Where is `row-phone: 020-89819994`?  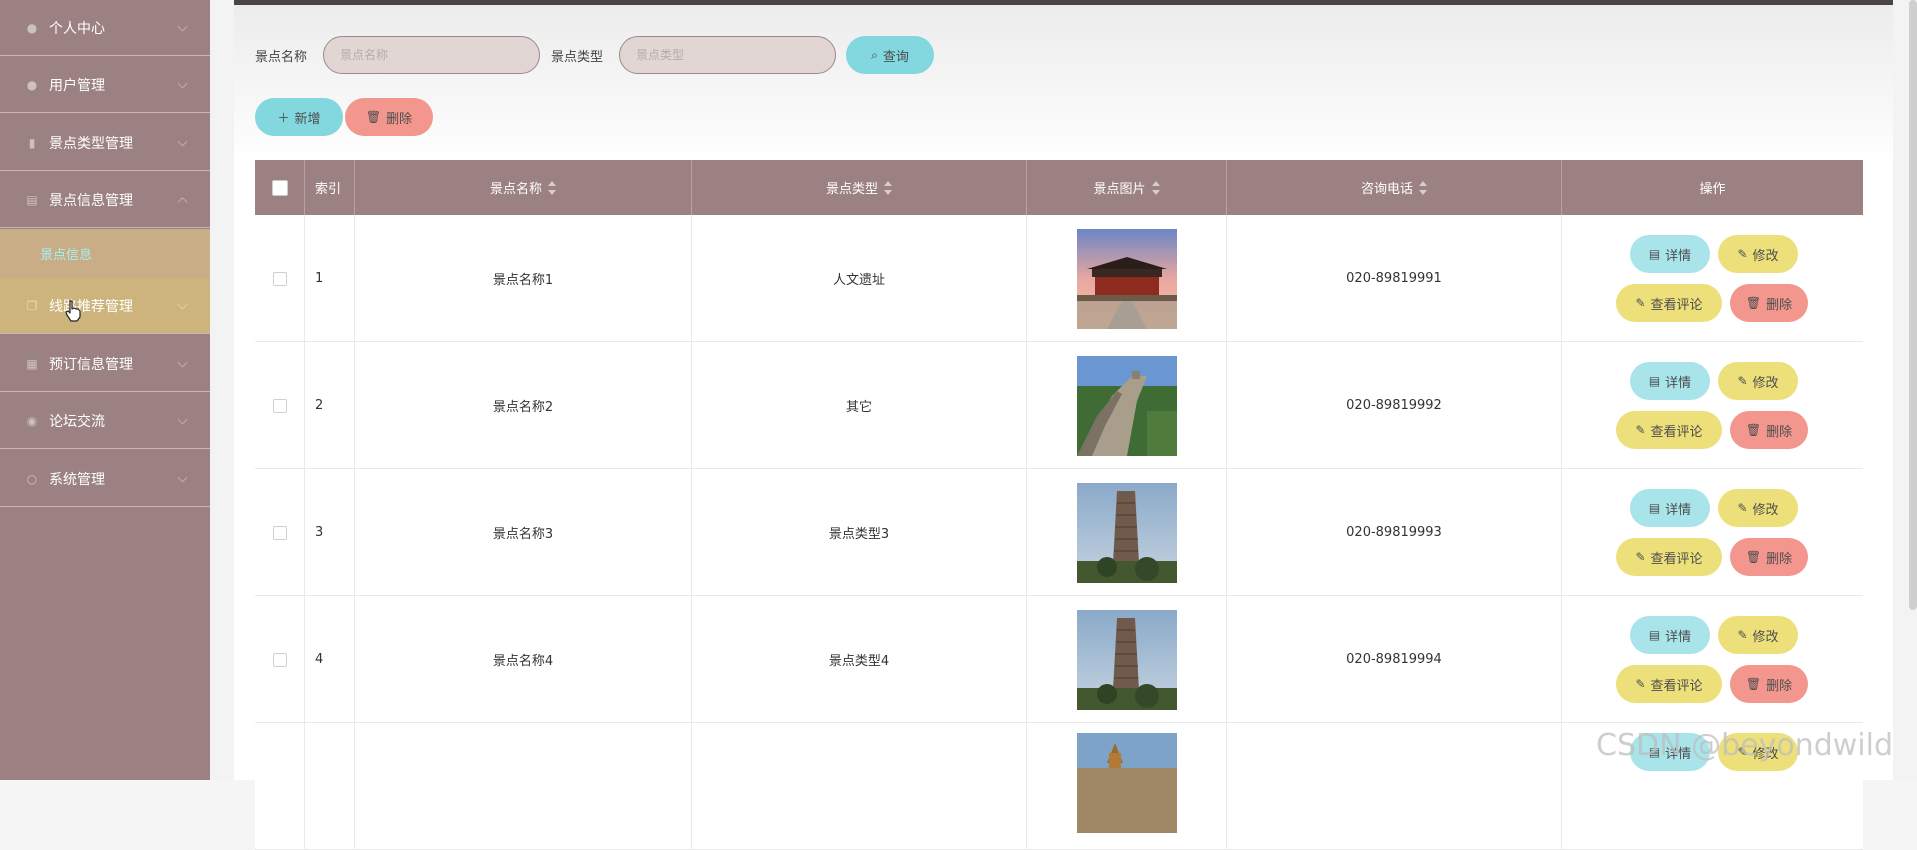 row-phone: 020-89819994 is located at coordinates (1394, 659).